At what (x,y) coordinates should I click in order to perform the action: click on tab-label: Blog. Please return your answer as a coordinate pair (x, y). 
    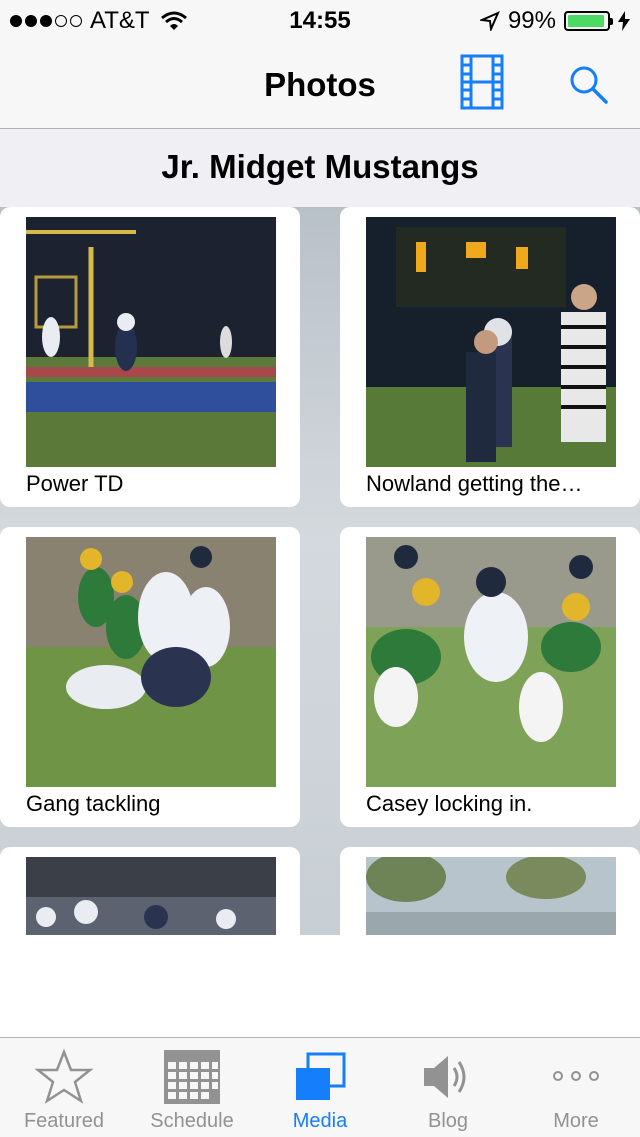
    Looking at the image, I should click on (448, 1121).